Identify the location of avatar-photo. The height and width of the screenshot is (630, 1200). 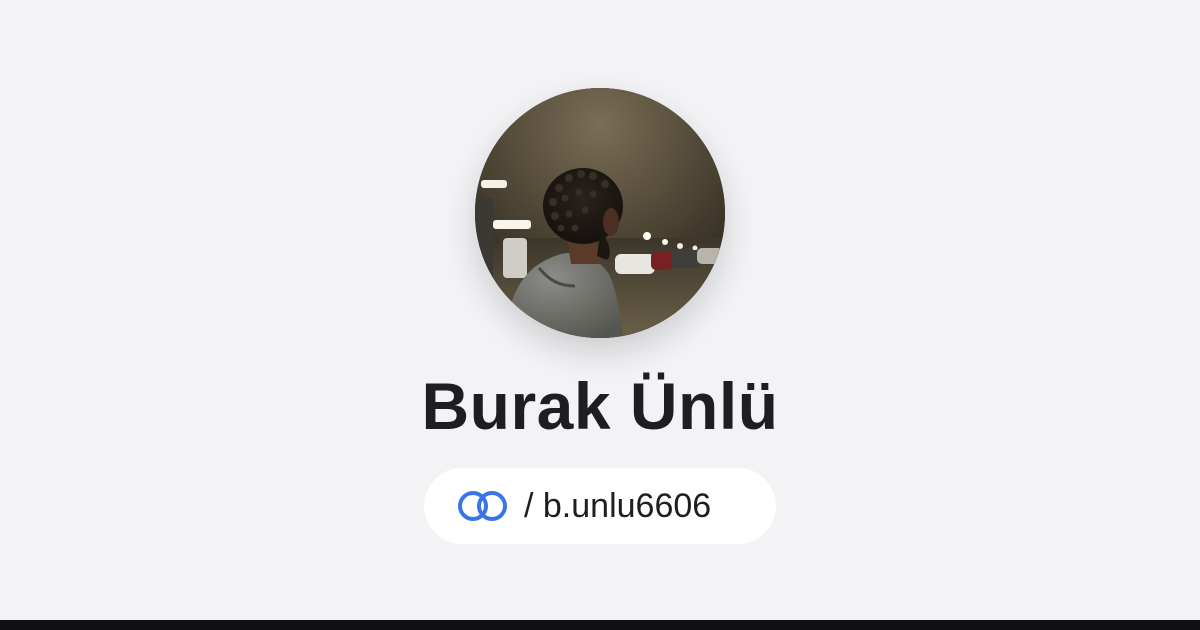
(600, 213).